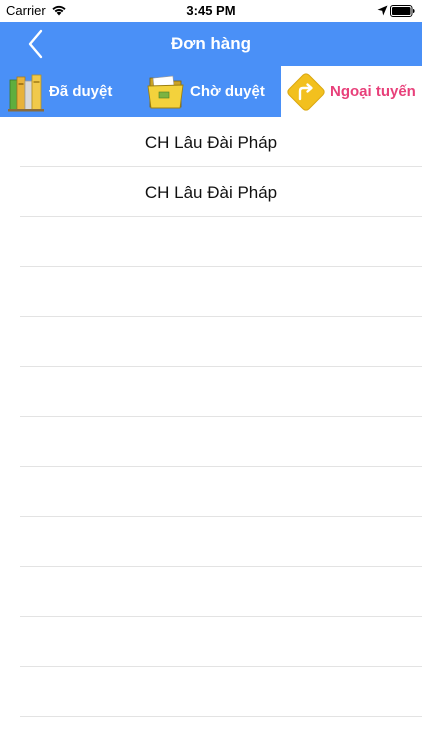 This screenshot has height=750, width=422. What do you see at coordinates (81, 91) in the screenshot?
I see `tab-approved-label: Đã duyệt` at bounding box center [81, 91].